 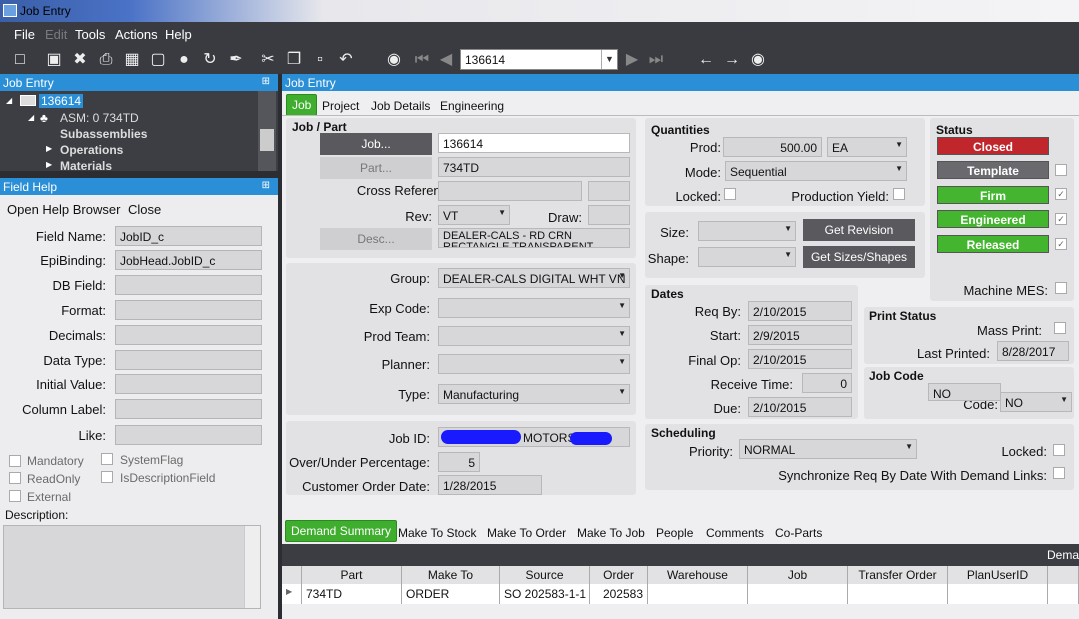 I want to click on engineered-checkbox: ✓, so click(x=1061, y=219).